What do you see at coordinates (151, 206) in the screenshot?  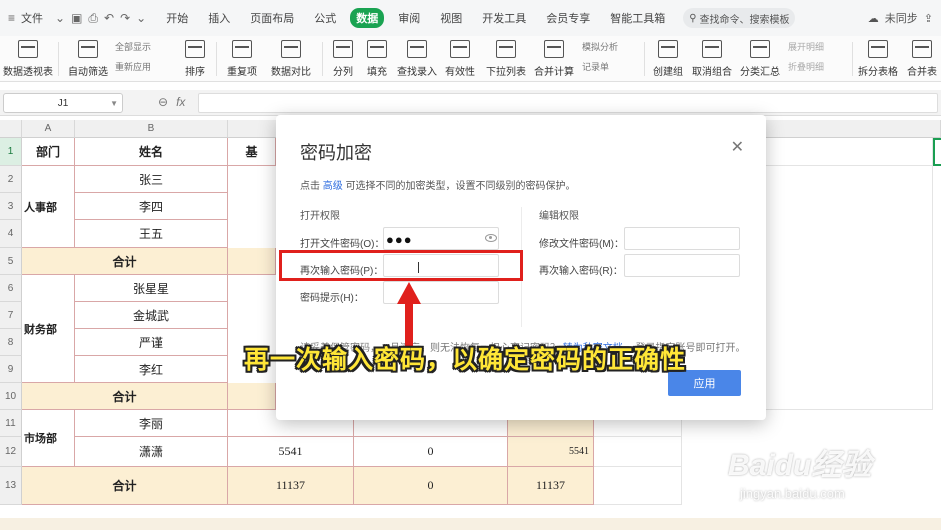 I see `name-cell: 李四` at bounding box center [151, 206].